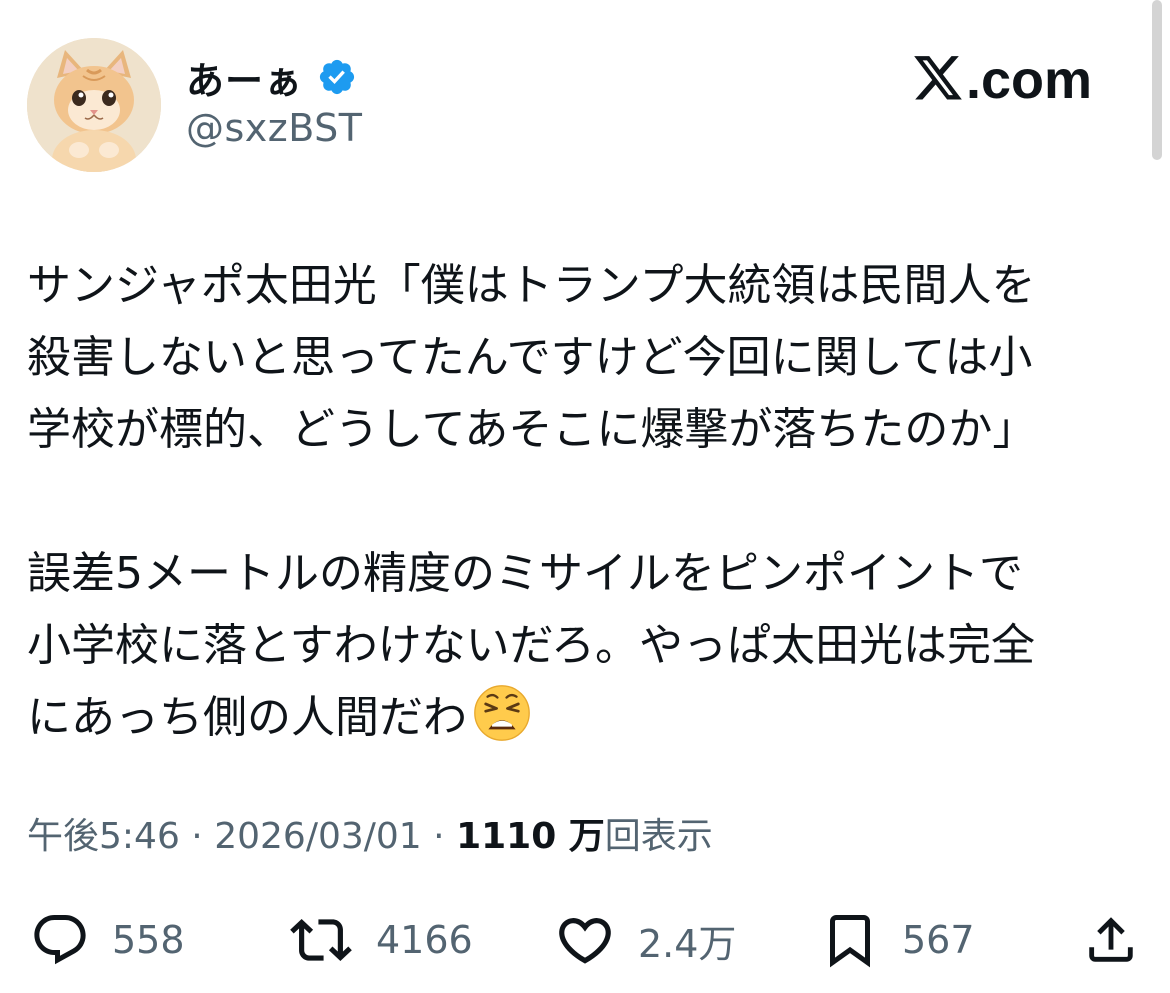  Describe the element at coordinates (502, 713) in the screenshot. I see `weary-face-emoji` at that location.